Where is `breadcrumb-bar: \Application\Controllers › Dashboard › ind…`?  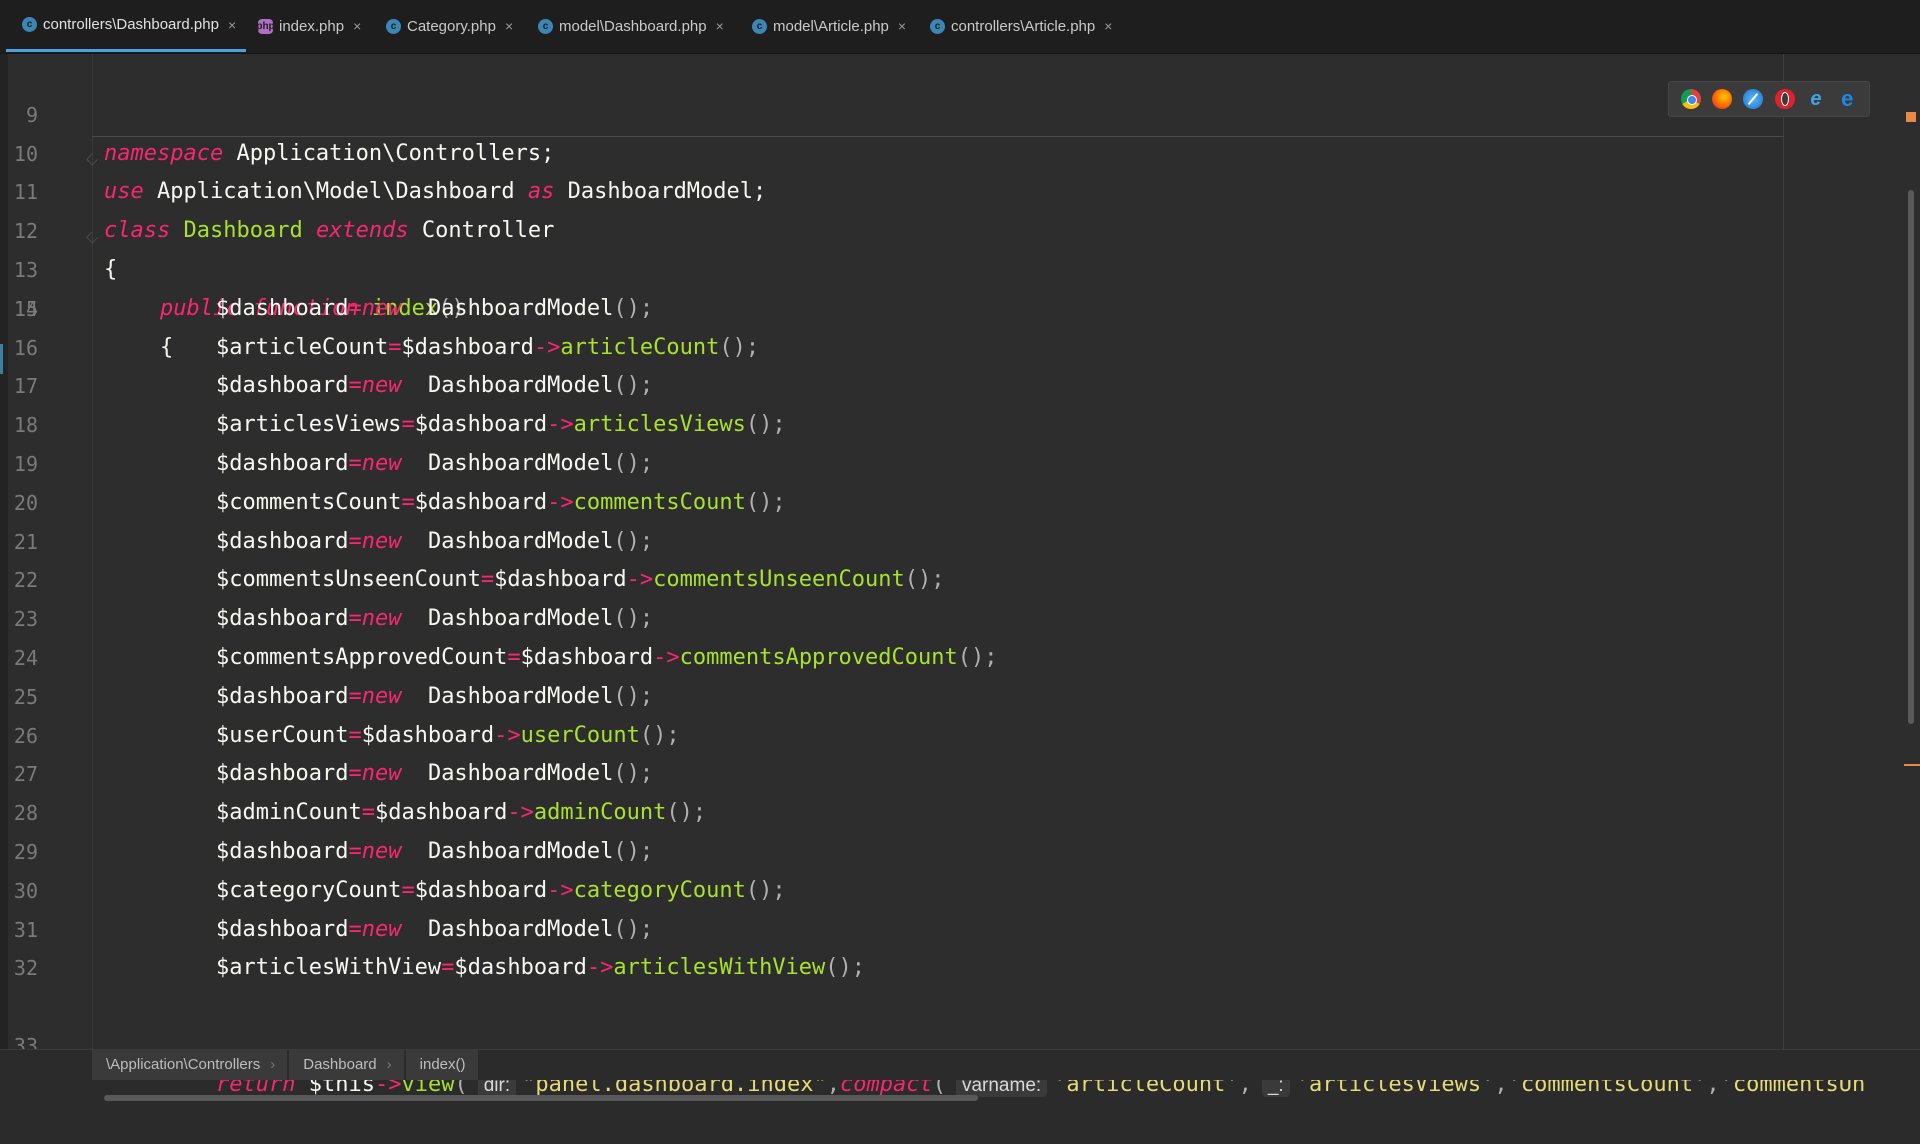 breadcrumb-bar: \Application\Controllers › Dashboard › ind… is located at coordinates (960, 1064).